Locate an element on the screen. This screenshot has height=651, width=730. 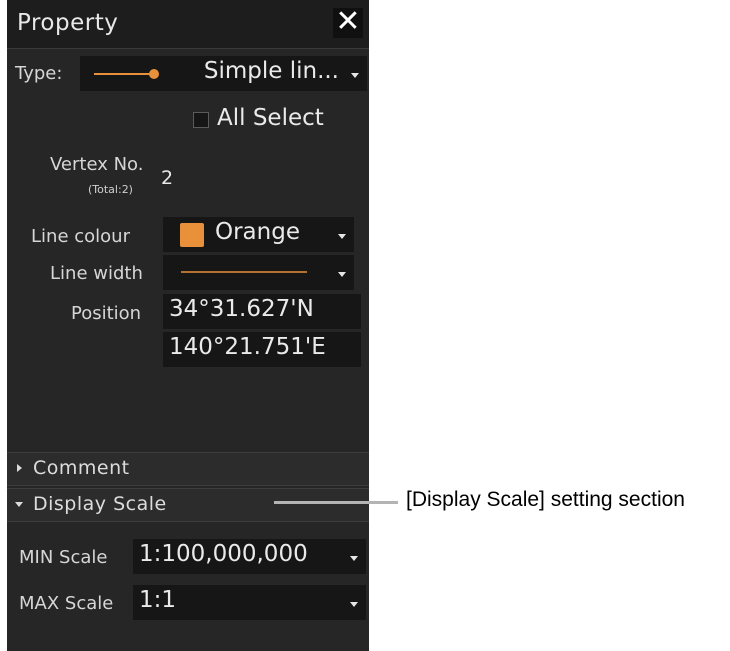
all-select-checkbox: All Select is located at coordinates (273, 120).